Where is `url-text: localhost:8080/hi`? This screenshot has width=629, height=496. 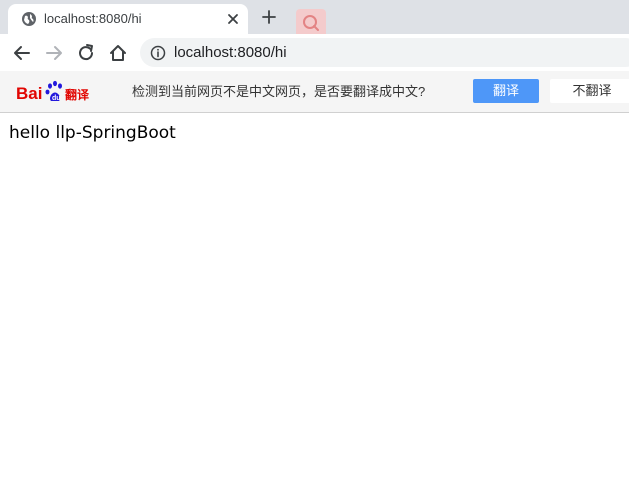
url-text: localhost:8080/hi is located at coordinates (230, 53).